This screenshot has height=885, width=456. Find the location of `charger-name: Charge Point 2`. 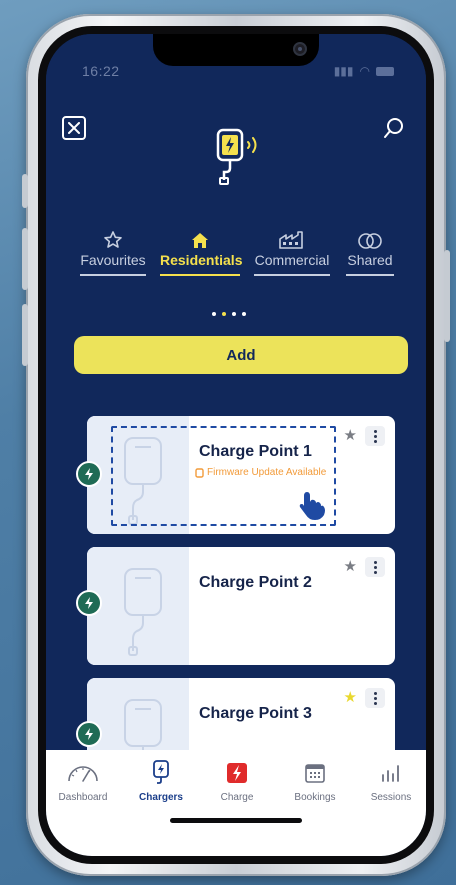

charger-name: Charge Point 2 is located at coordinates (255, 582).